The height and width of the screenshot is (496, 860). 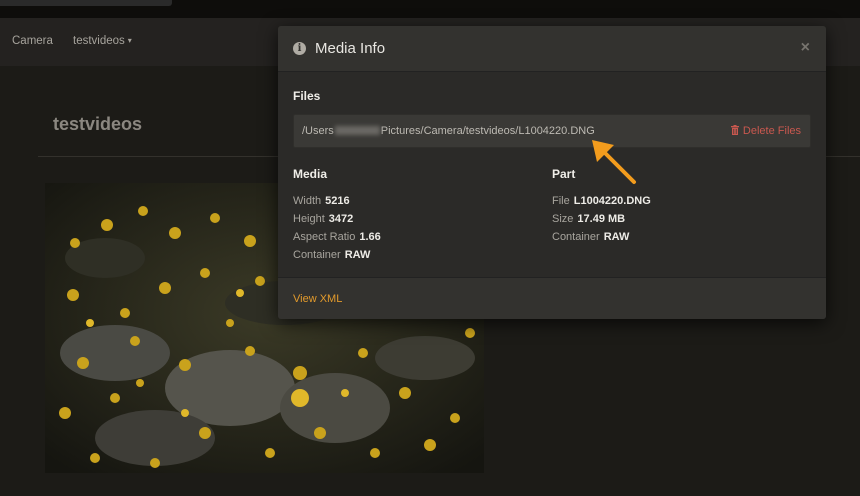 What do you see at coordinates (318, 131) in the screenshot?
I see `path-prefix: /Users` at bounding box center [318, 131].